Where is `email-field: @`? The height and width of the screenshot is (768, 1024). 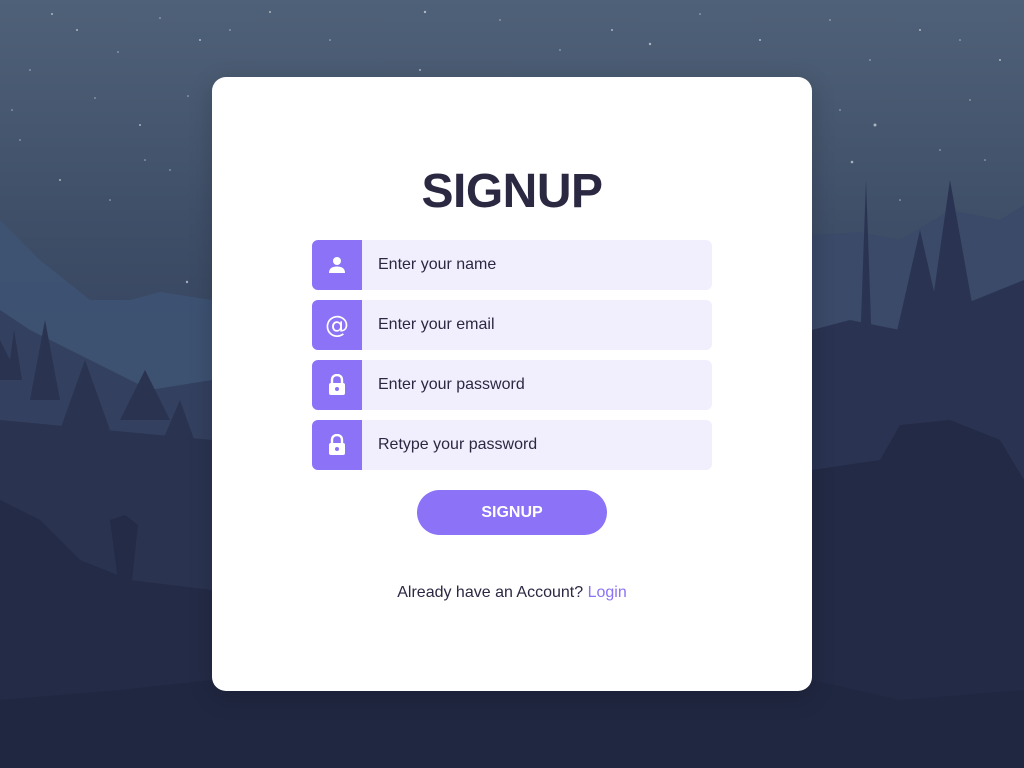
email-field: @ is located at coordinates (512, 325).